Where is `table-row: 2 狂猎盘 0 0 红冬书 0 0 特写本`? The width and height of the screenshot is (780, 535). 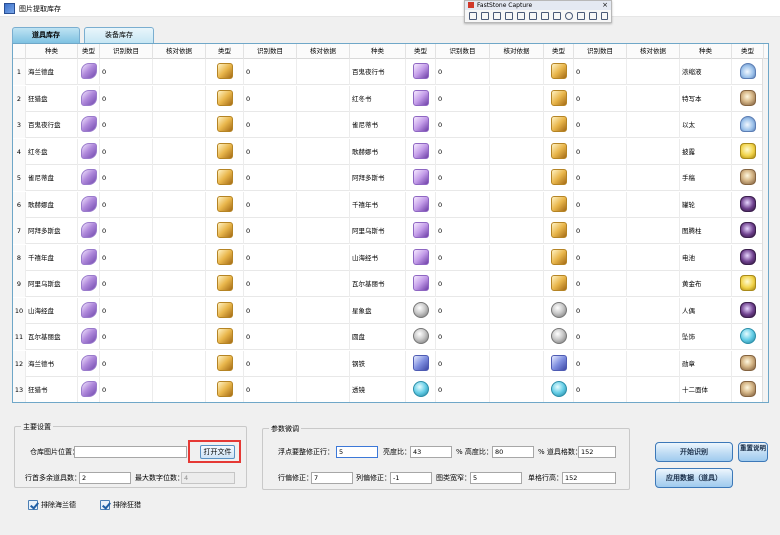
table-row: 2 狂猎盘 0 0 红冬书 0 0 特写本 is located at coordinates (390, 98).